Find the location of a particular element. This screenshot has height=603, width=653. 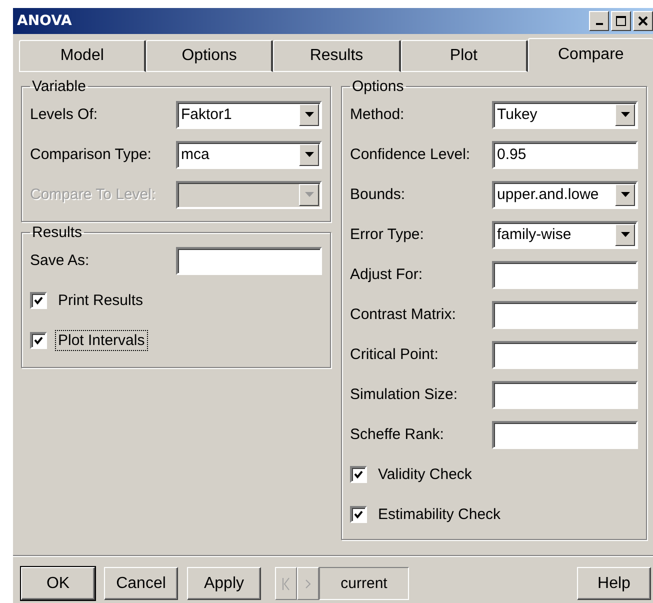

input-field: 0.95 is located at coordinates (565, 154).